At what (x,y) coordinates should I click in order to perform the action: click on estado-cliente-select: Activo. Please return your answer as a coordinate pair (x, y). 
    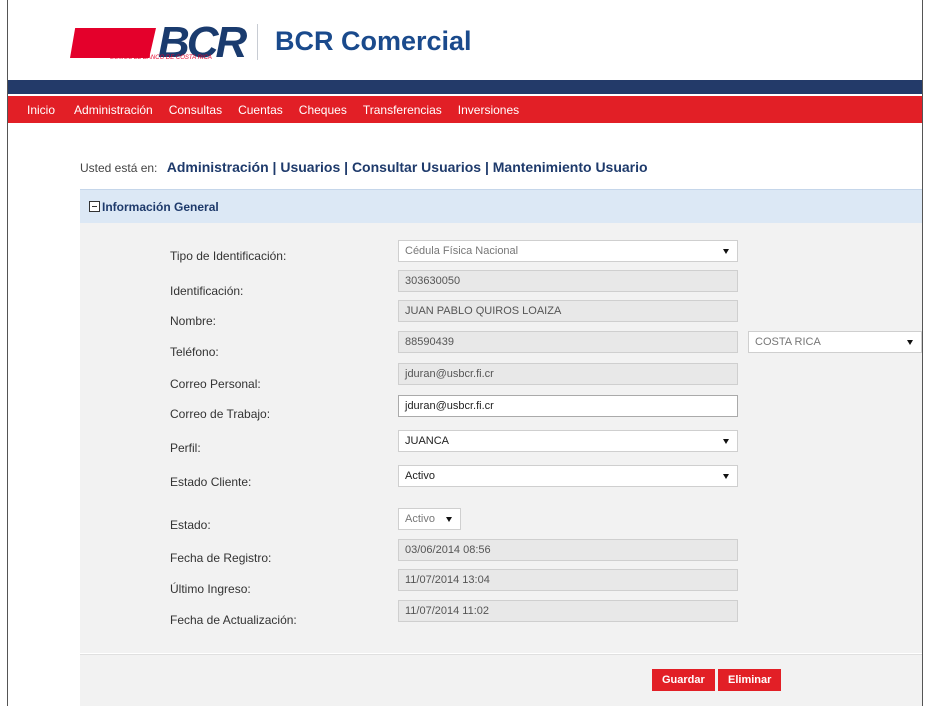
    Looking at the image, I should click on (568, 476).